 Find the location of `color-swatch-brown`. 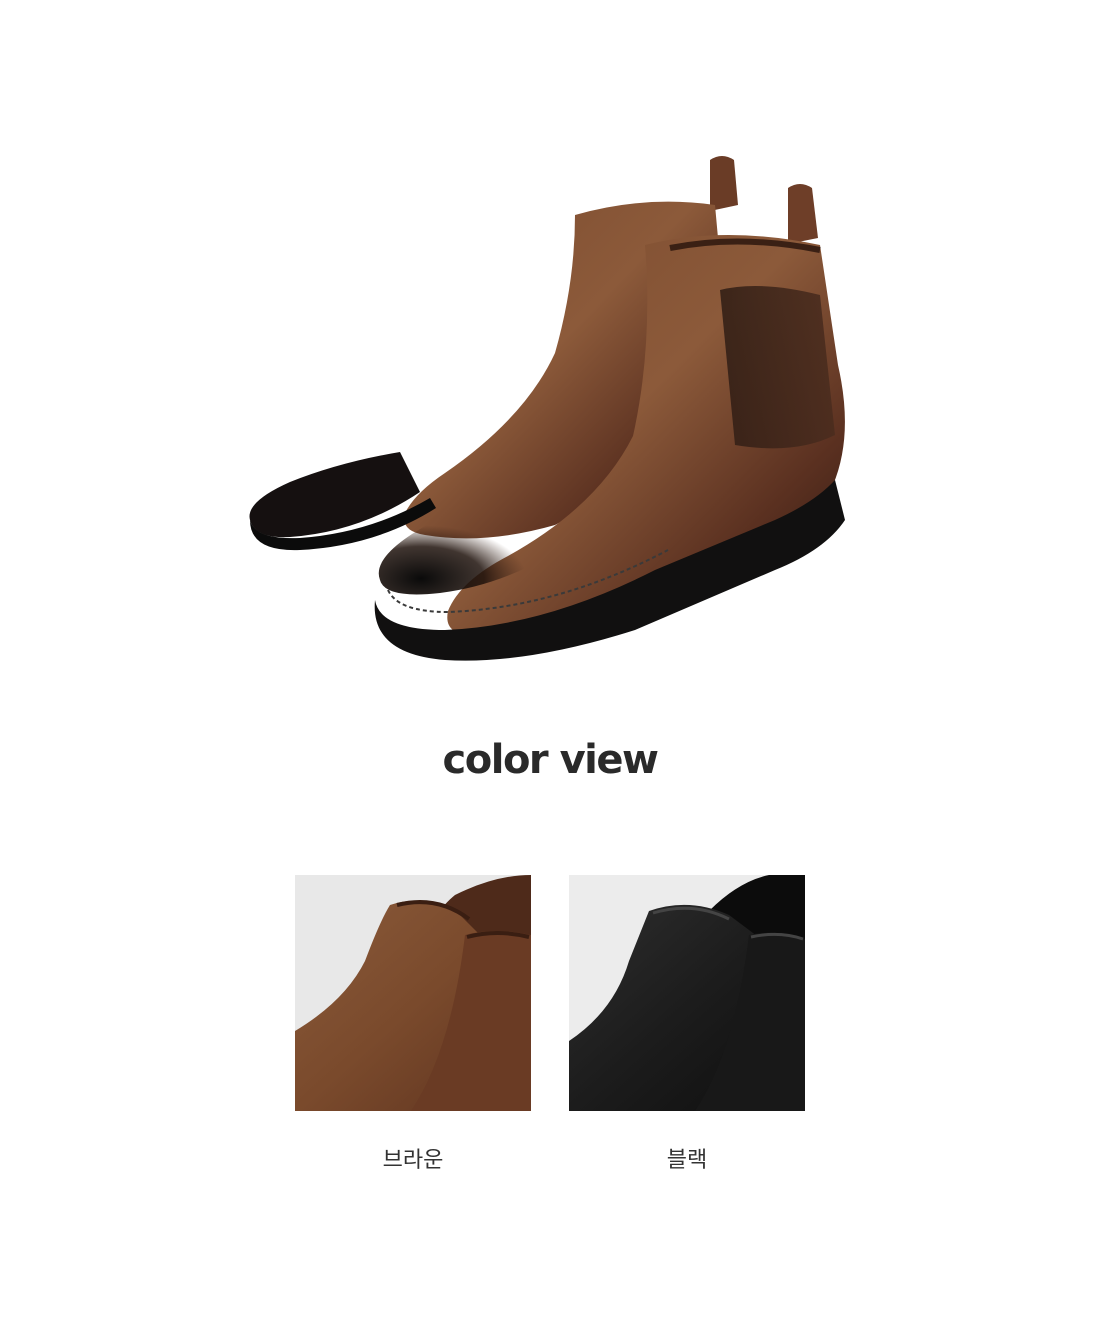

color-swatch-brown is located at coordinates (413, 993).